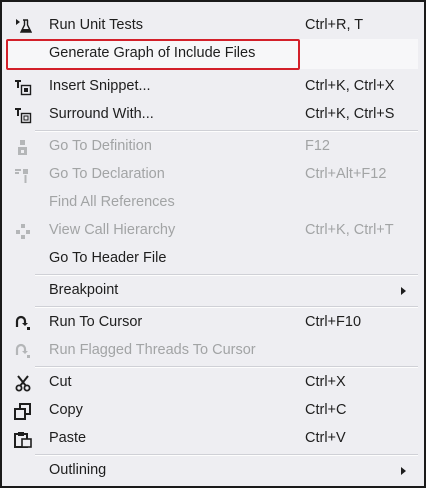 This screenshot has height=492, width=430. What do you see at coordinates (212, 231) in the screenshot?
I see `menu-item-view-call-hierarchy: View Call Hierarchy Ctrl+K, Ctrl+T` at bounding box center [212, 231].